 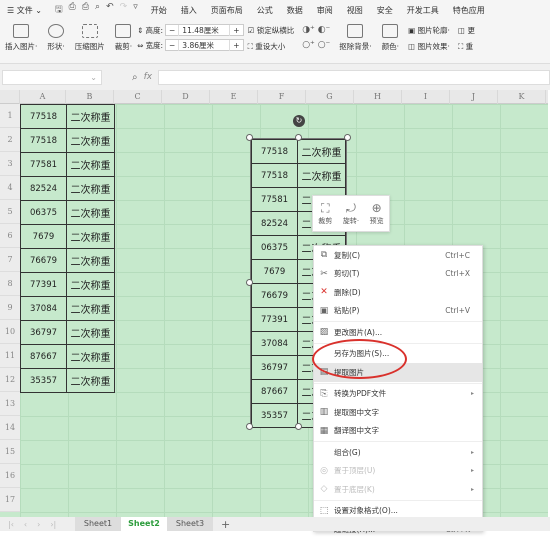 I want to click on height-field: −11.48厘米 +, so click(x=204, y=30).